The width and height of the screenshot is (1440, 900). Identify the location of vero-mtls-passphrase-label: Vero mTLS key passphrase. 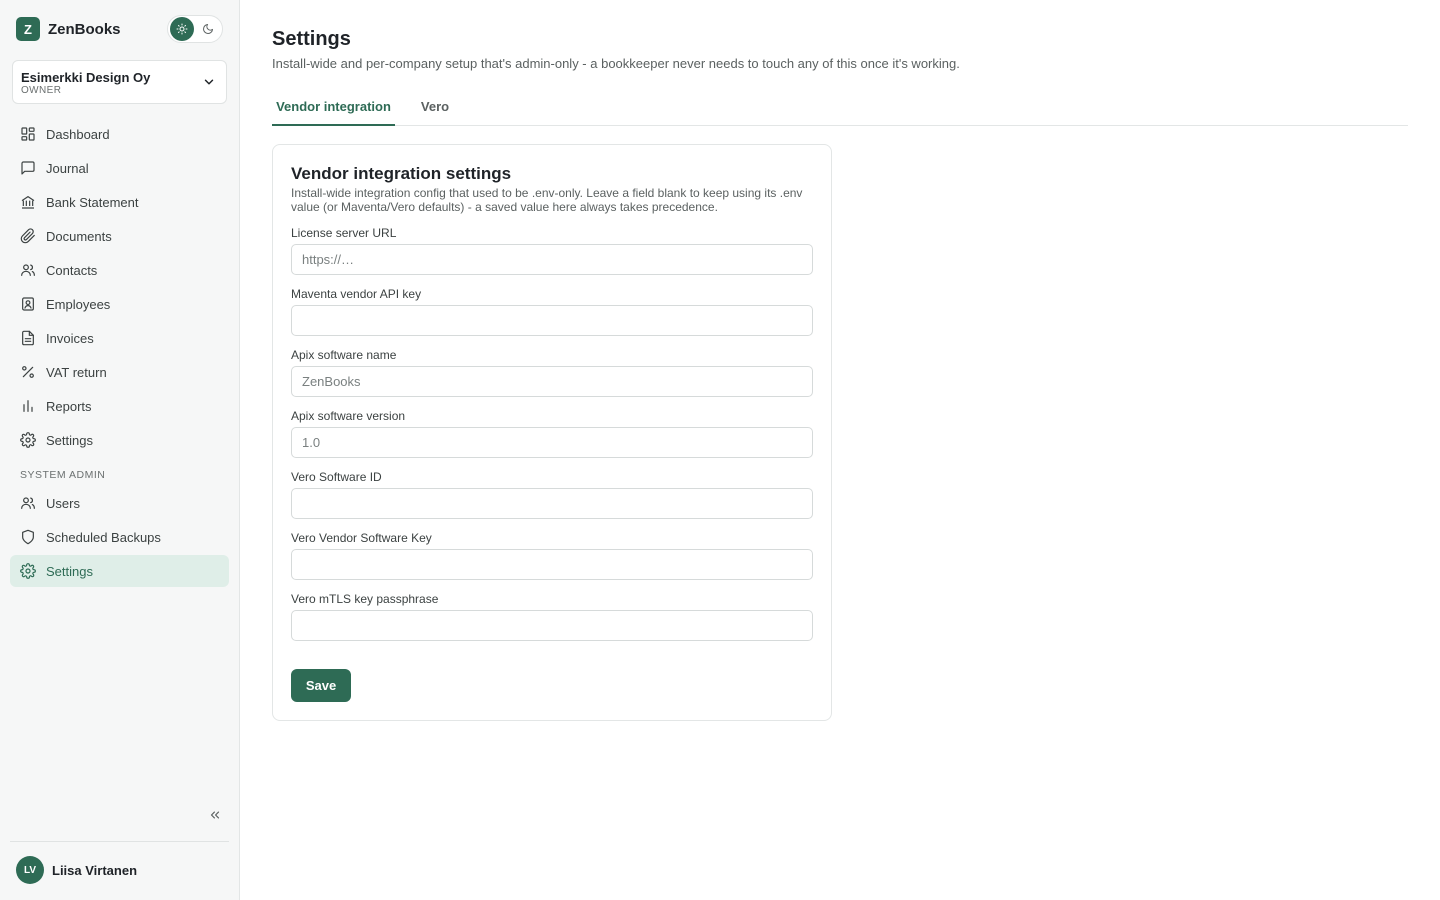
(365, 599).